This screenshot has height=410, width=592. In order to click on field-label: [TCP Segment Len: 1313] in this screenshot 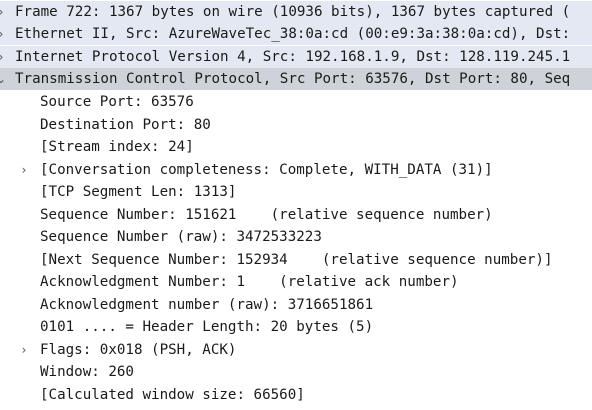, I will do `click(138, 192)`.